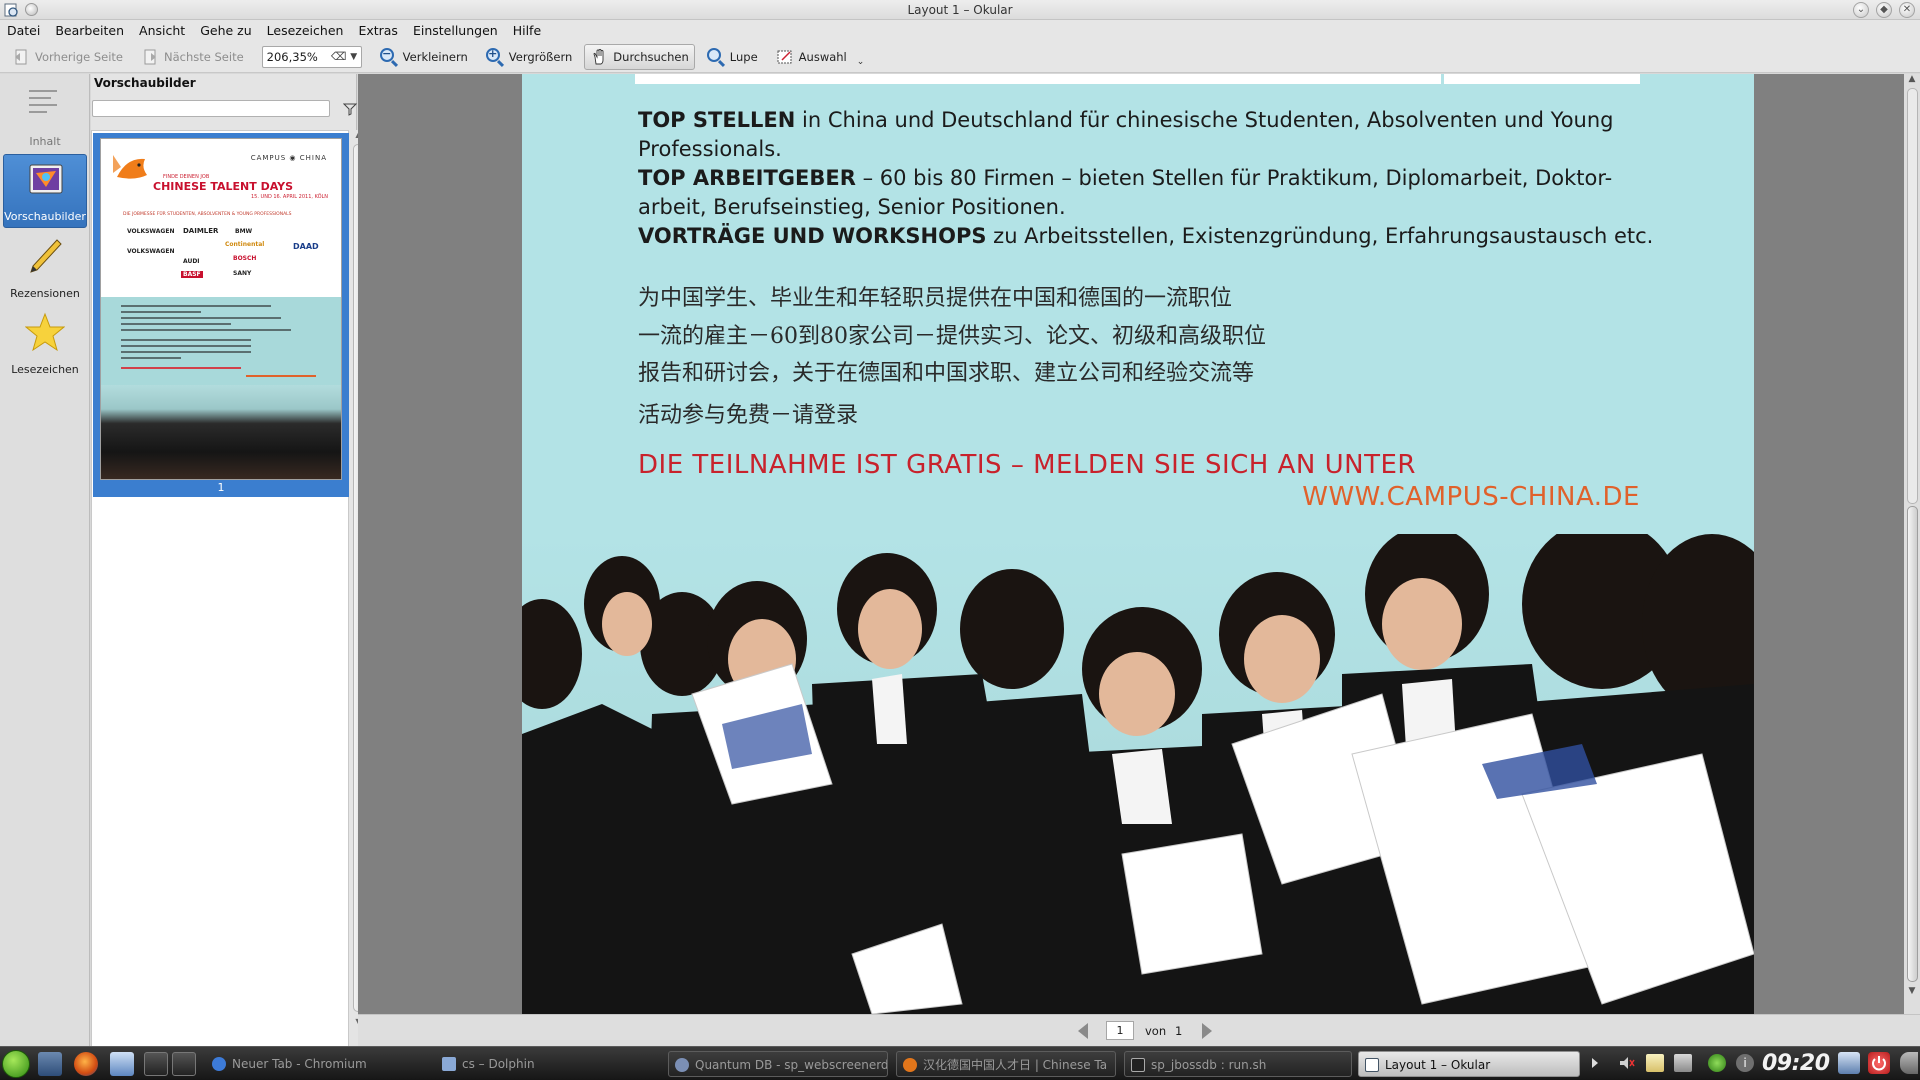 This screenshot has width=1920, height=1080. What do you see at coordinates (449, 1064) in the screenshot?
I see `dolphin-icon` at bounding box center [449, 1064].